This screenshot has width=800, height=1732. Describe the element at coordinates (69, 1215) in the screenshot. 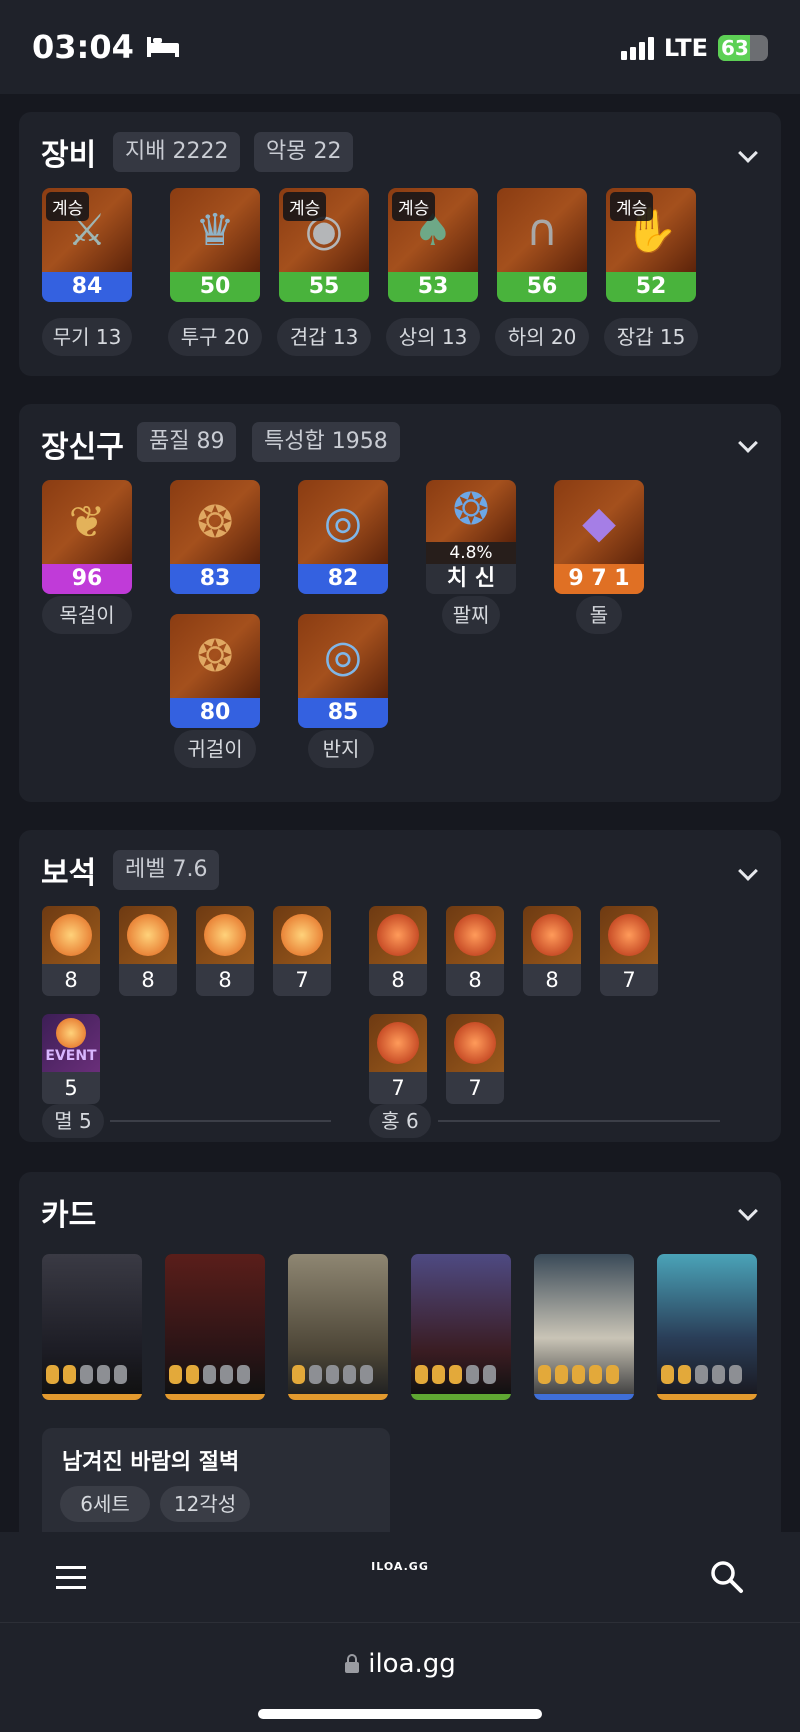

I see `cards-title: 카드` at that location.